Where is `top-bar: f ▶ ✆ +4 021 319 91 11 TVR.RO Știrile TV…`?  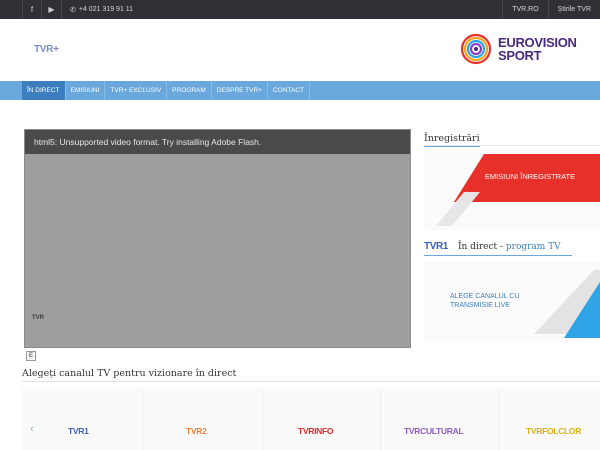 top-bar: f ▶ ✆ +4 021 319 91 11 TVR.RO Știrile TV… is located at coordinates (300, 9).